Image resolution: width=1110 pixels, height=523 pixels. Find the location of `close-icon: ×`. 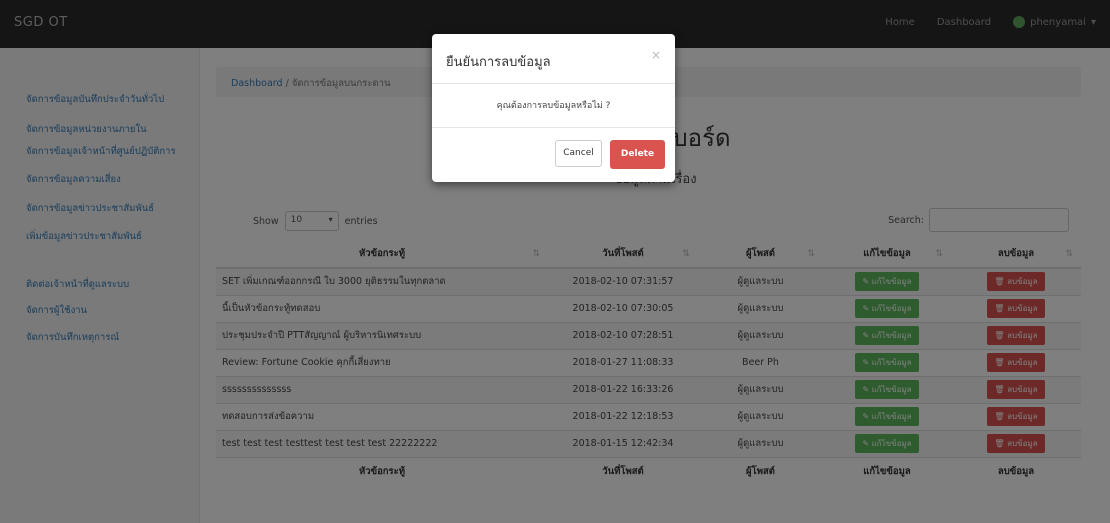

close-icon: × is located at coordinates (656, 55).